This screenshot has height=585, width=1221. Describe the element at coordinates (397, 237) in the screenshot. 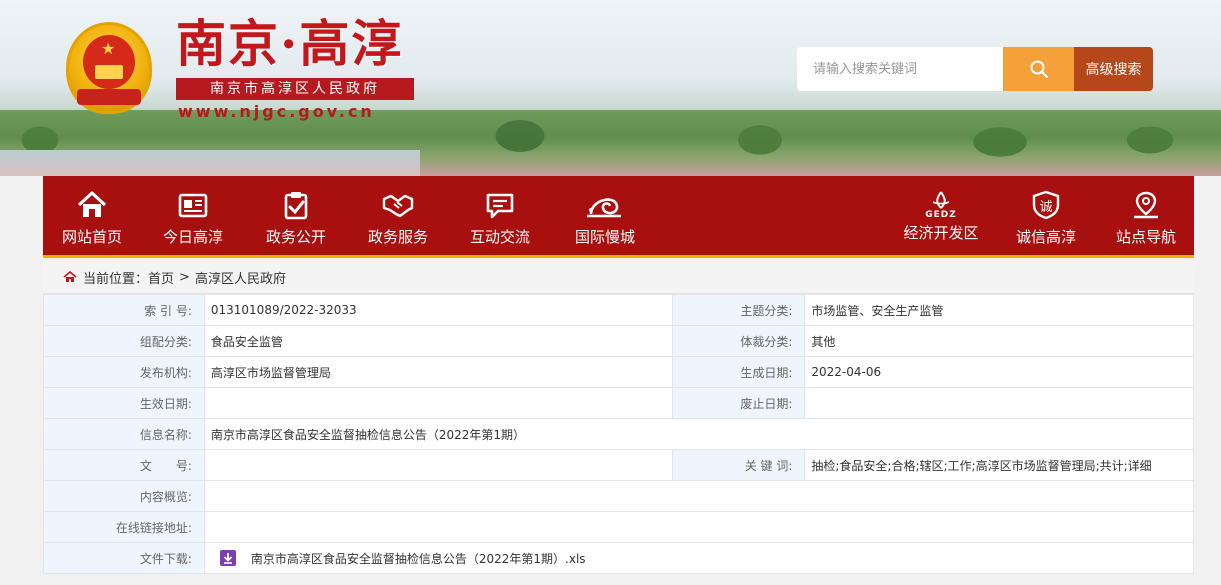

I see `nav-label: 政务服务` at that location.